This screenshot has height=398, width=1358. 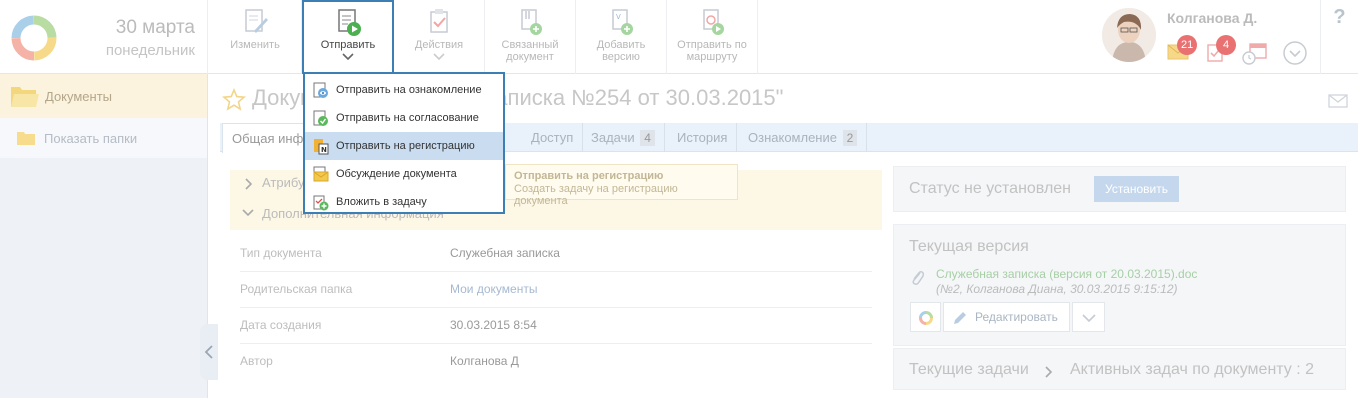 What do you see at coordinates (589, 176) in the screenshot?
I see `tooltip-title: Отправить на регистрацию` at bounding box center [589, 176].